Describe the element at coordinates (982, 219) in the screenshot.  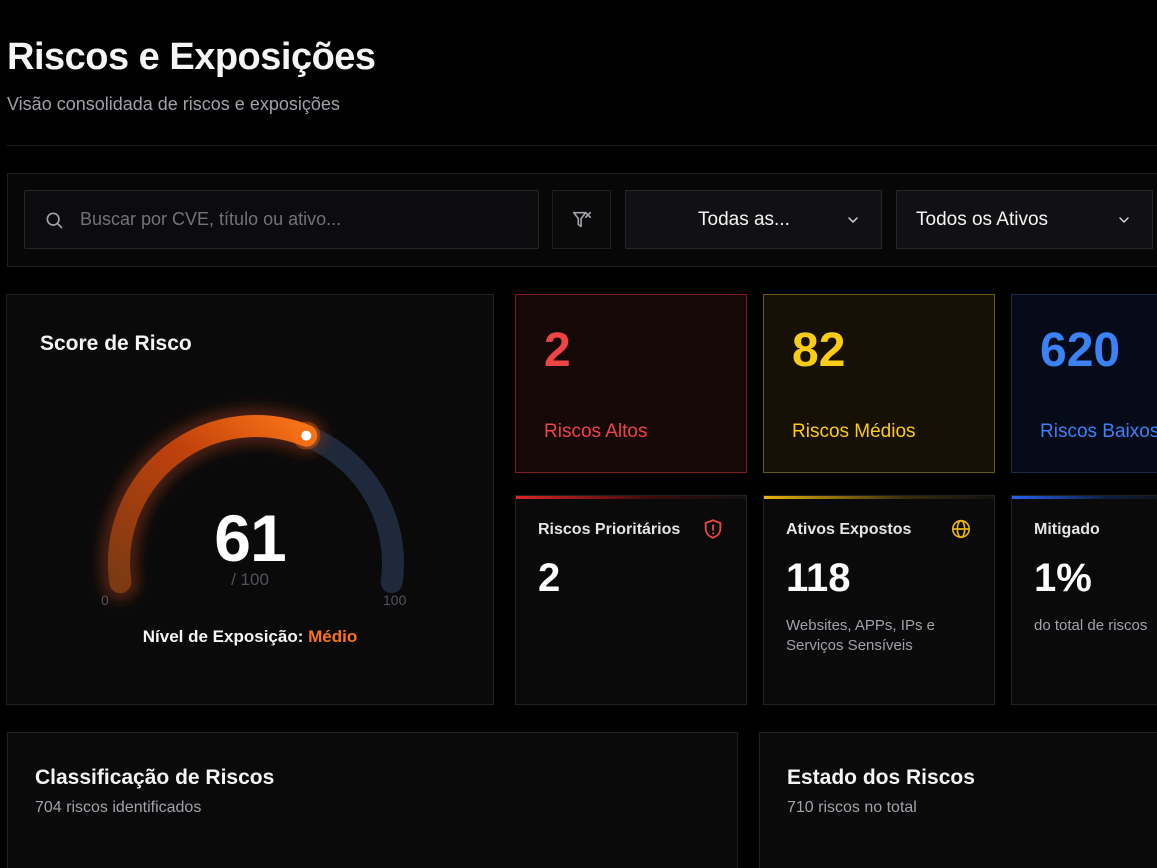
I see `asset-select-value: Todos os Ativos` at that location.